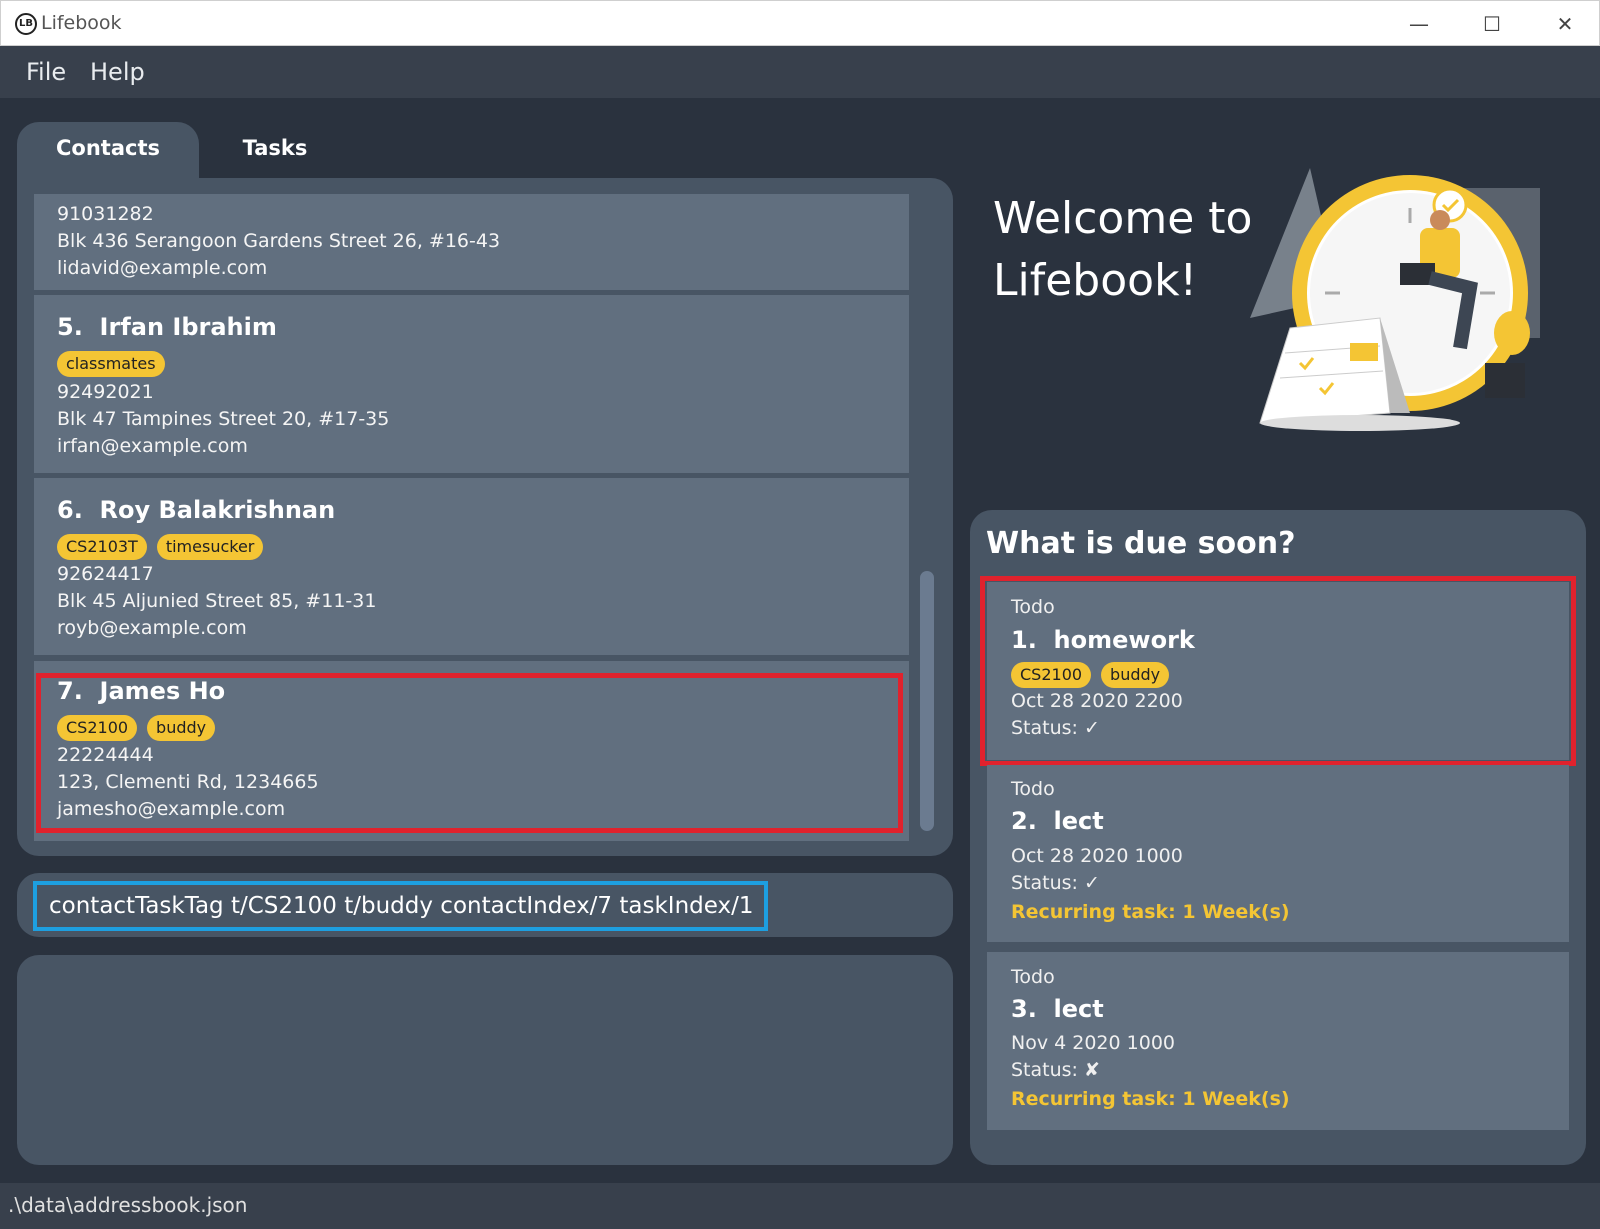 The image size is (1600, 1229). I want to click on contact-list-scrollbar, so click(927, 701).